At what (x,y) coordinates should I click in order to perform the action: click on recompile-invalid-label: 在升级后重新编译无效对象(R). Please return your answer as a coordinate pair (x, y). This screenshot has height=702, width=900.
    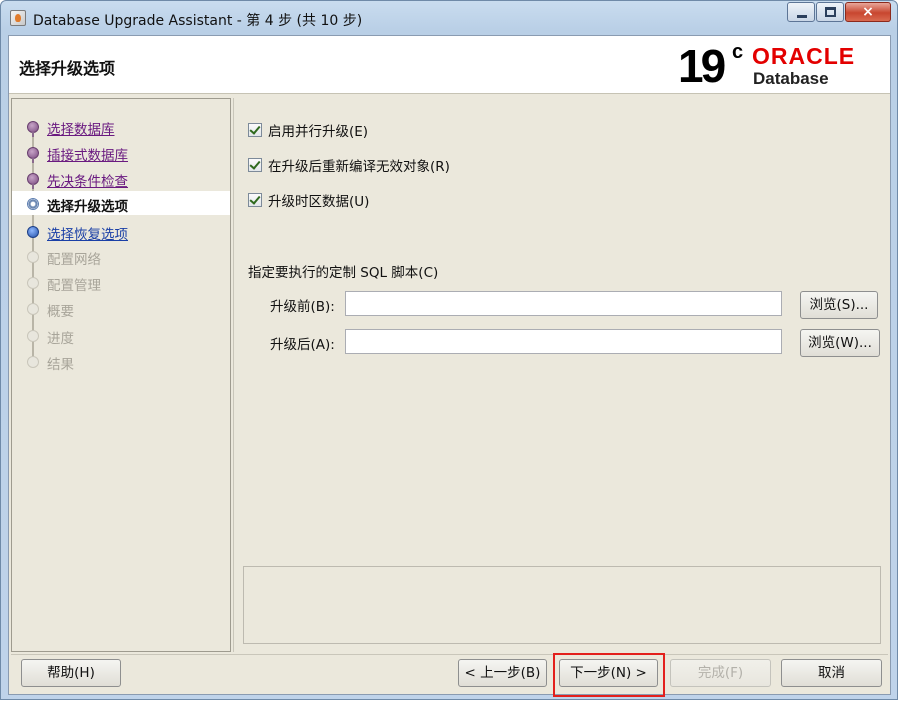
    Looking at the image, I should click on (359, 167).